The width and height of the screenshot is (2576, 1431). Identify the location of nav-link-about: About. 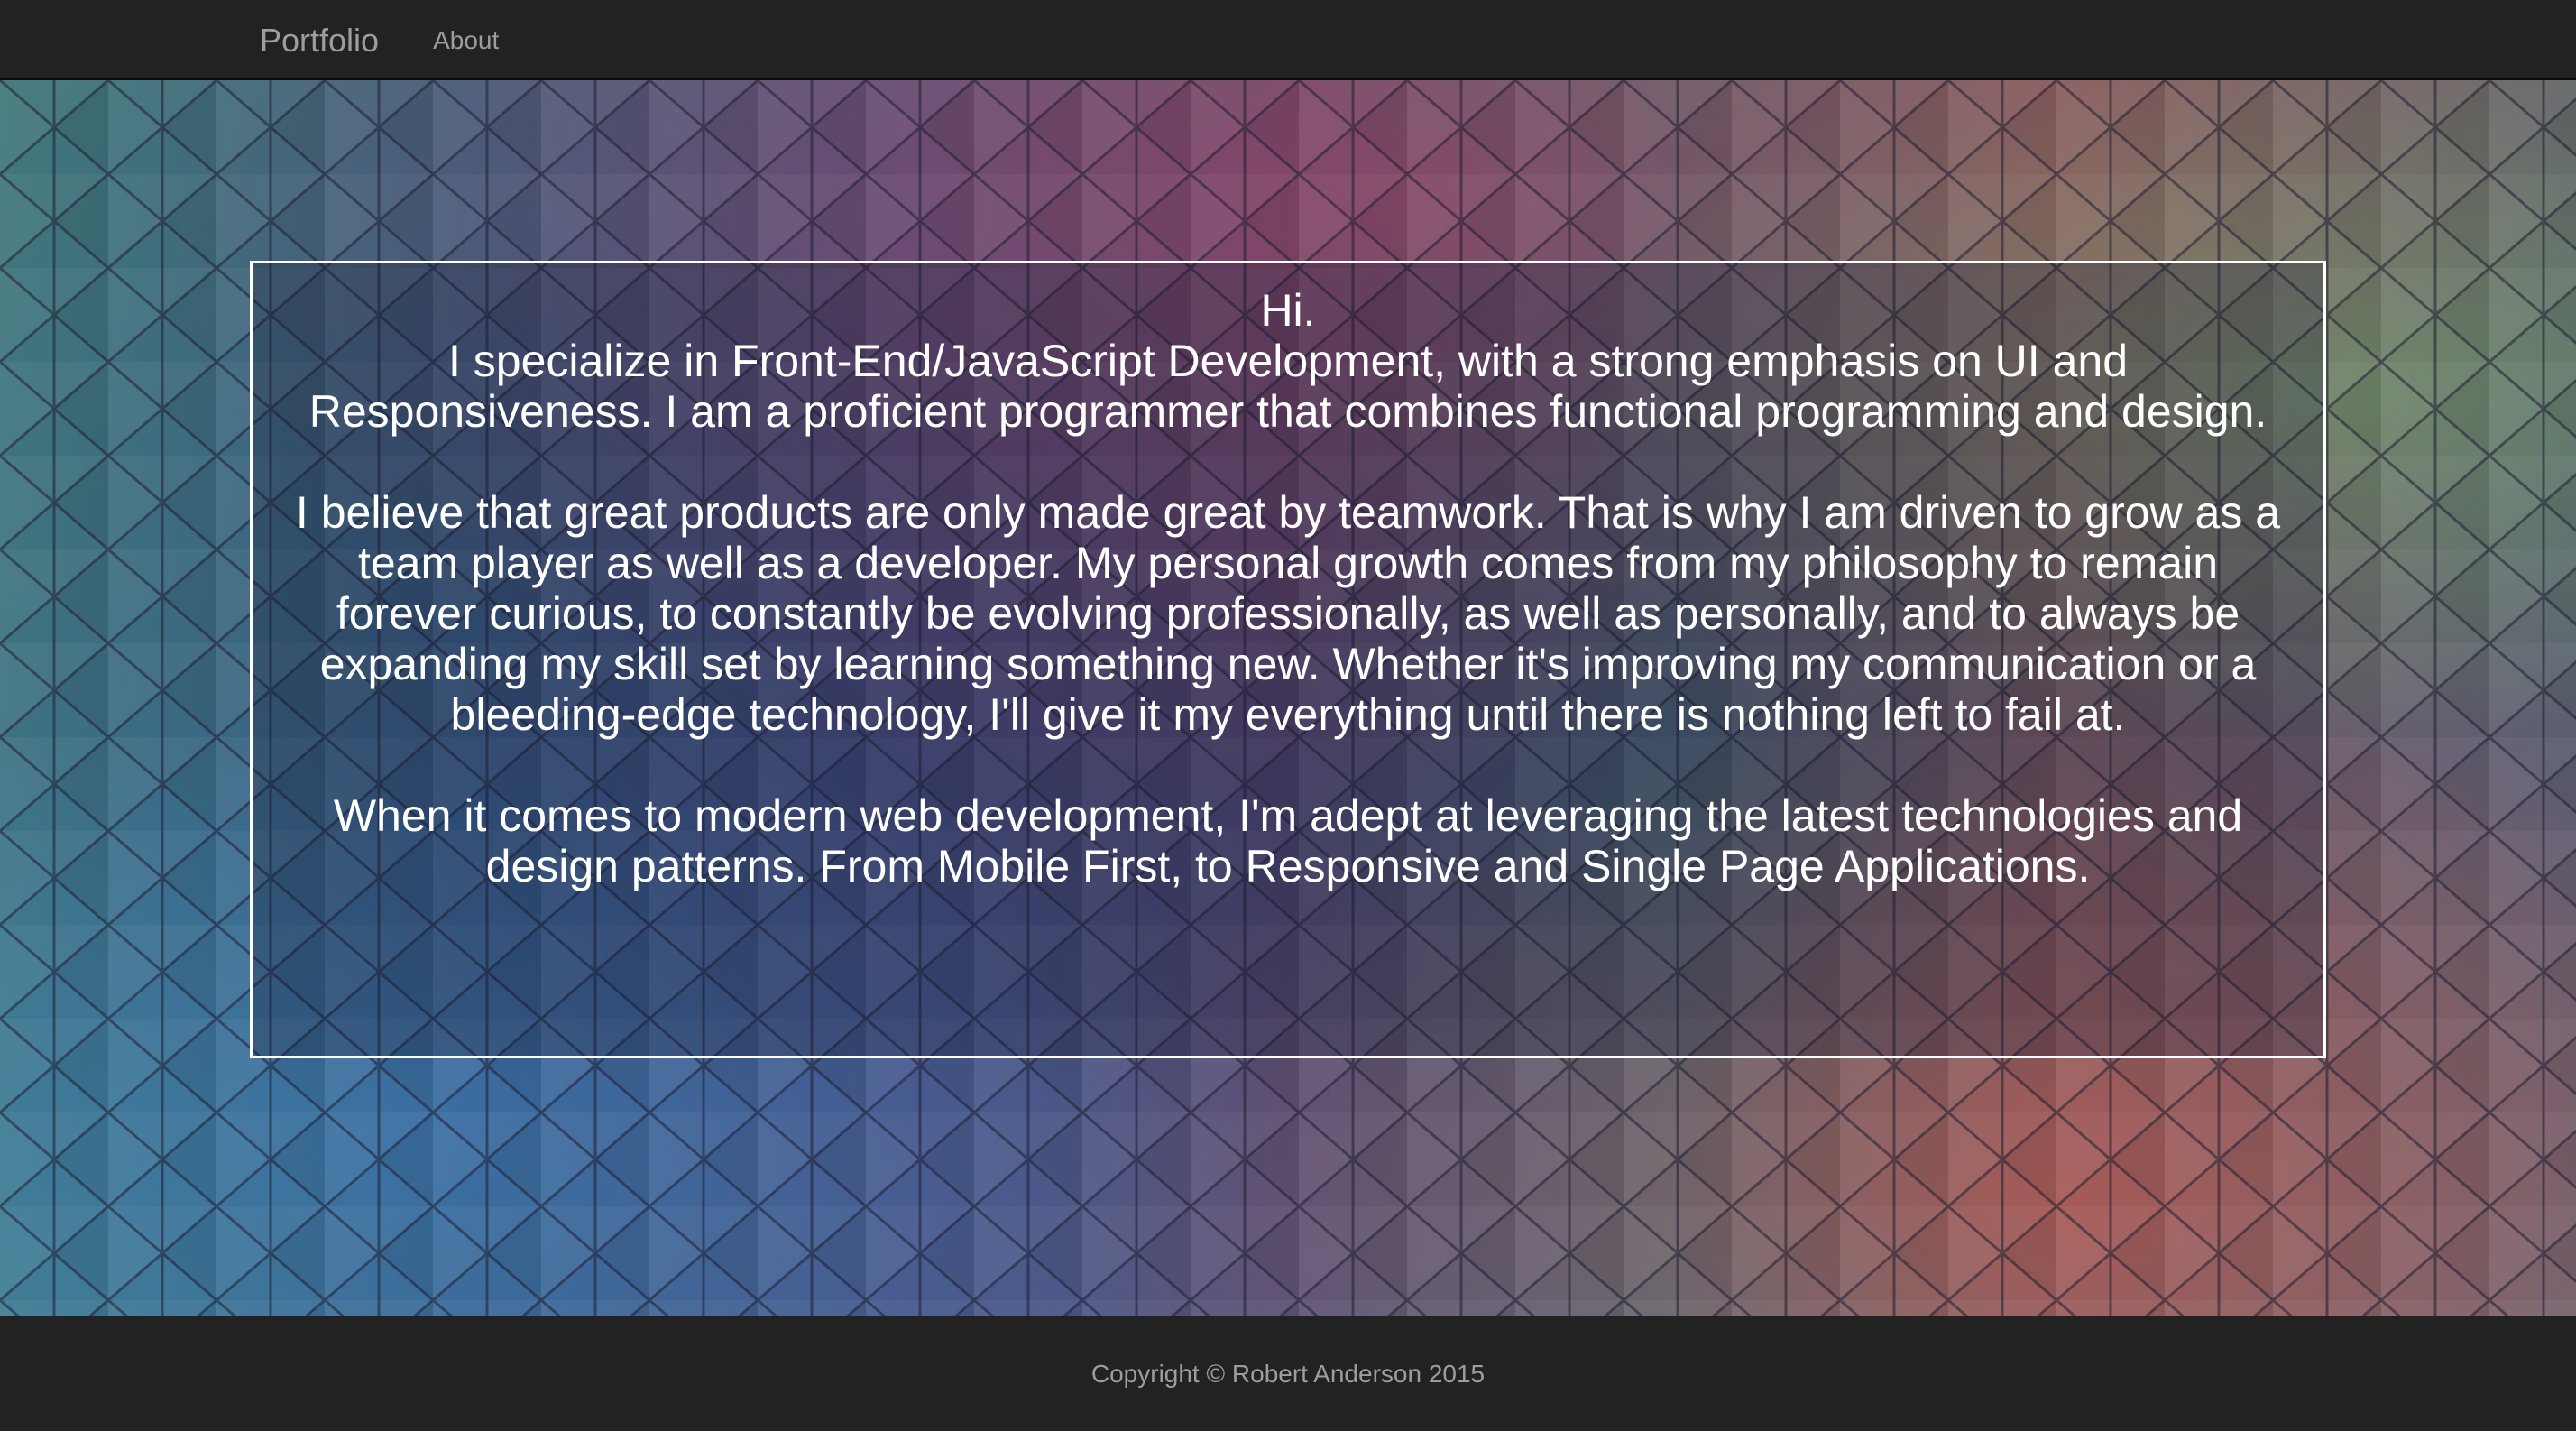
(466, 41).